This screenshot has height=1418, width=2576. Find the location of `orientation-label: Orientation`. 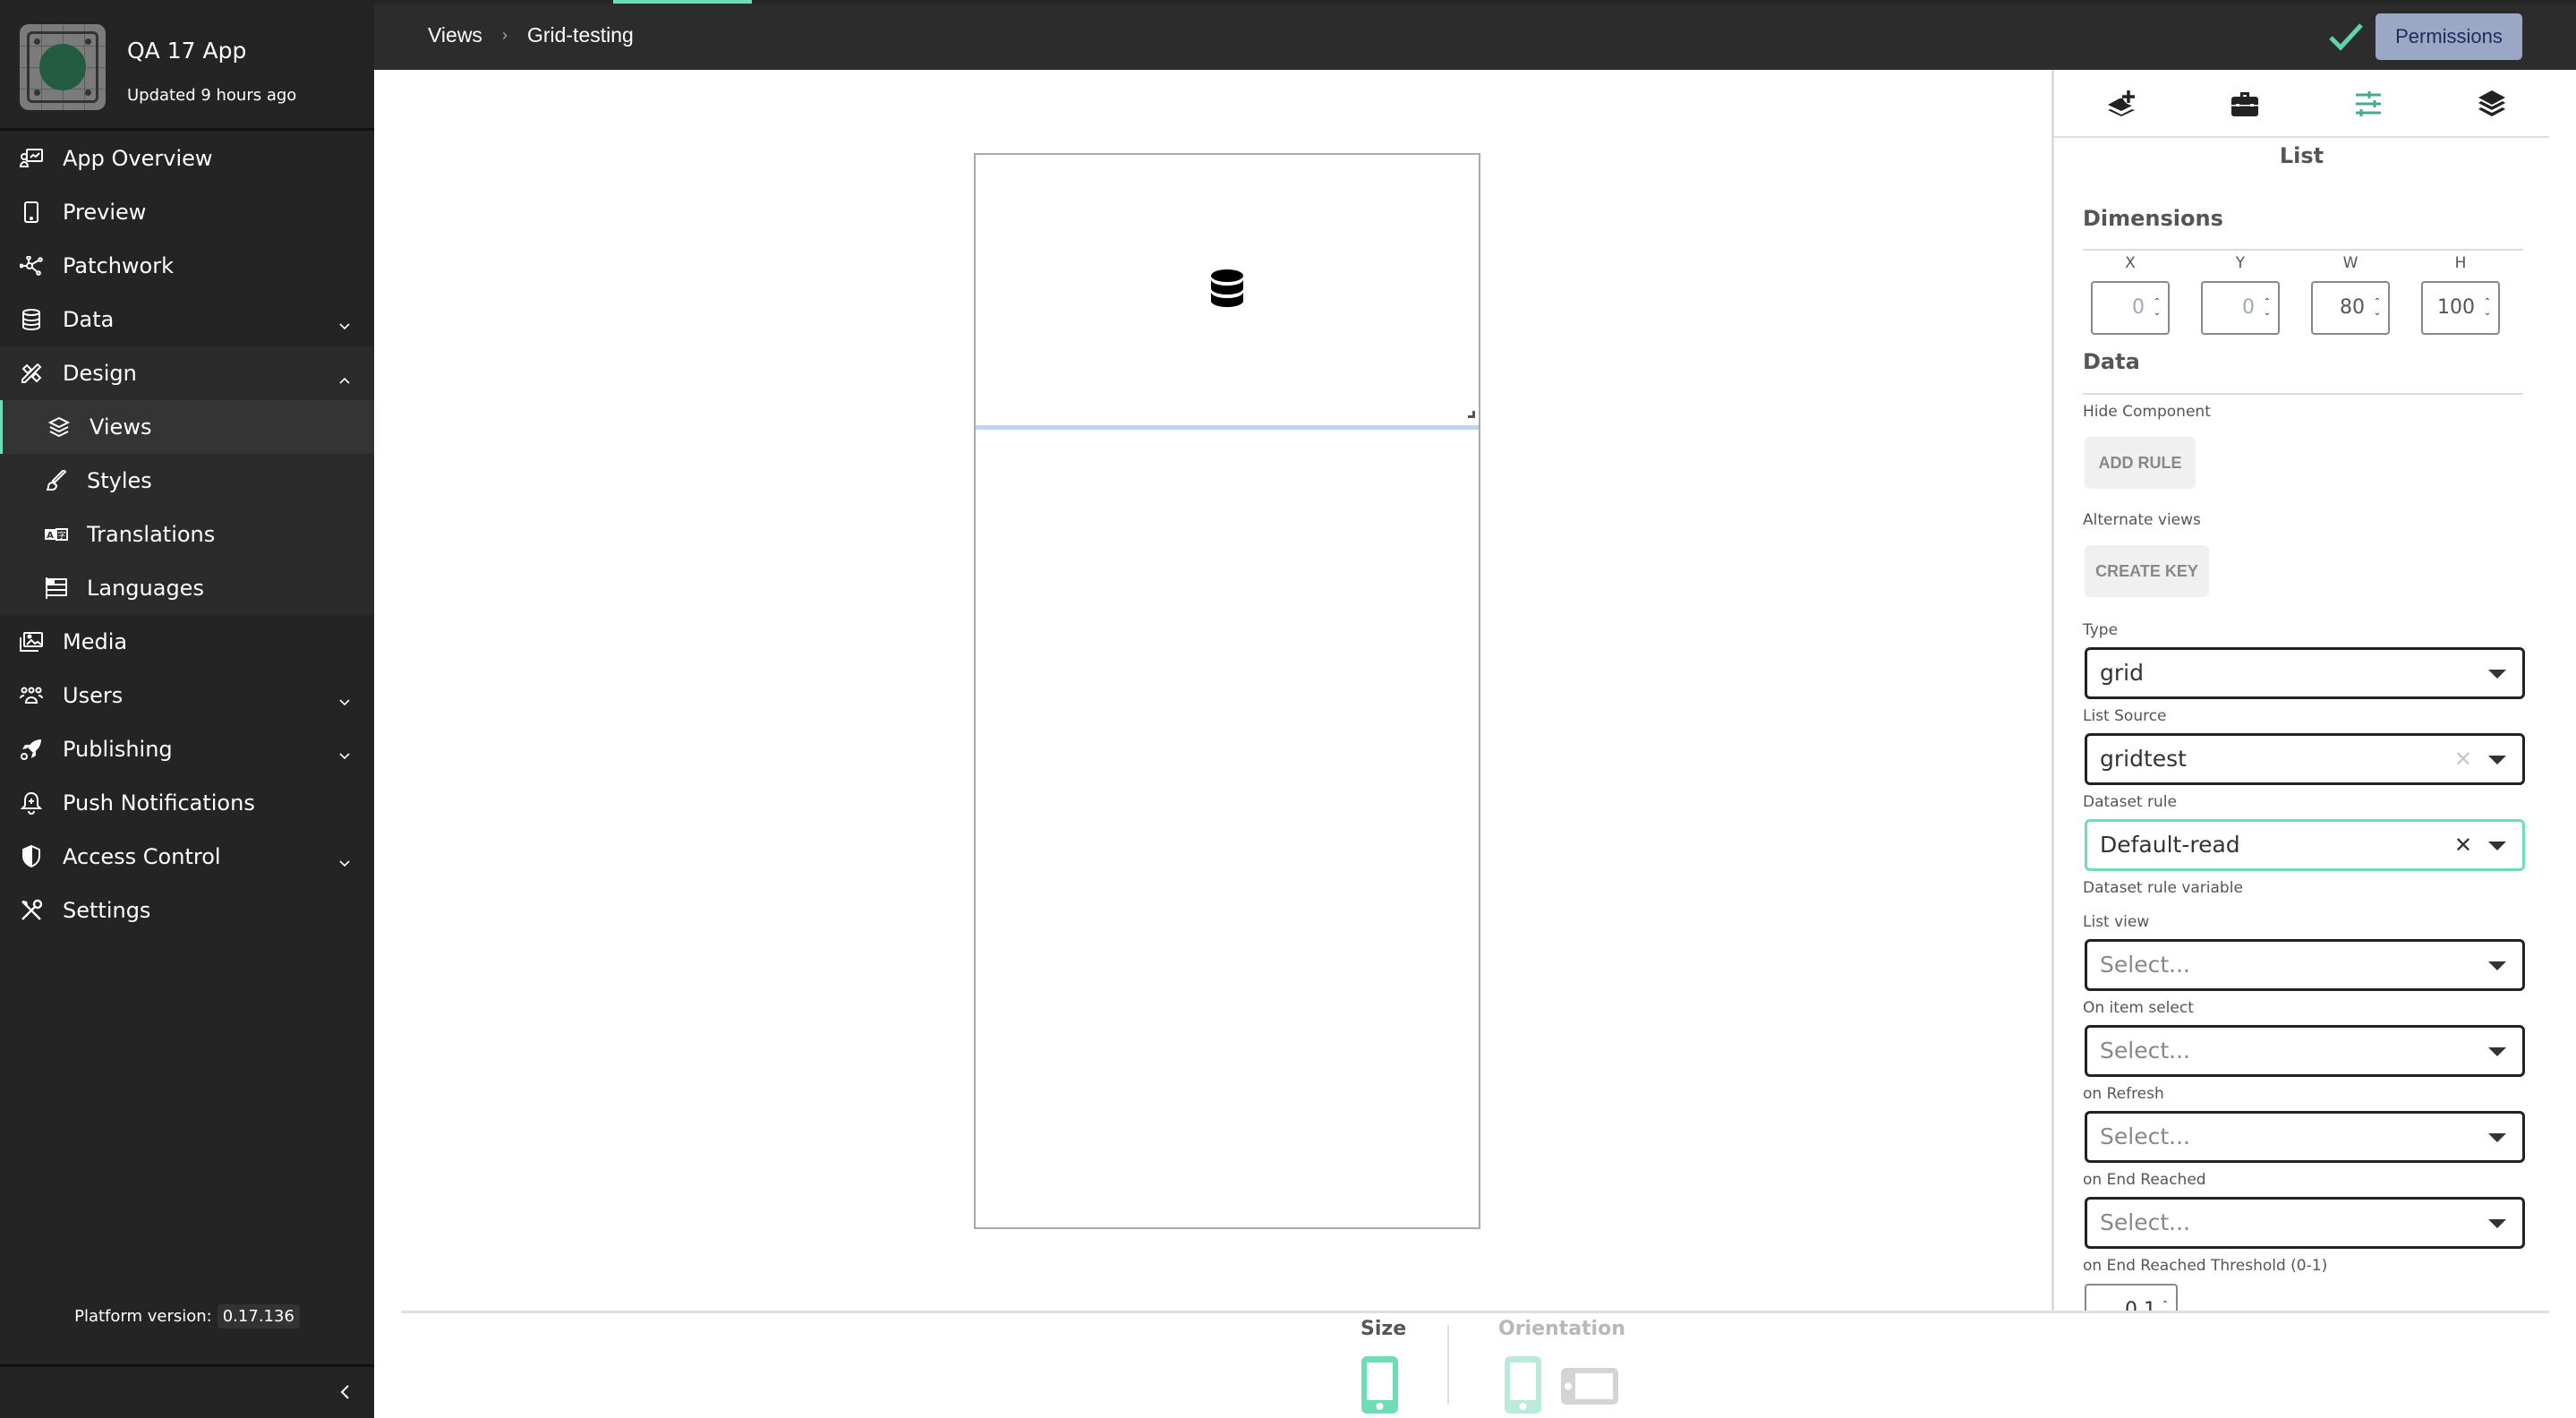

orientation-label: Orientation is located at coordinates (1561, 1329).